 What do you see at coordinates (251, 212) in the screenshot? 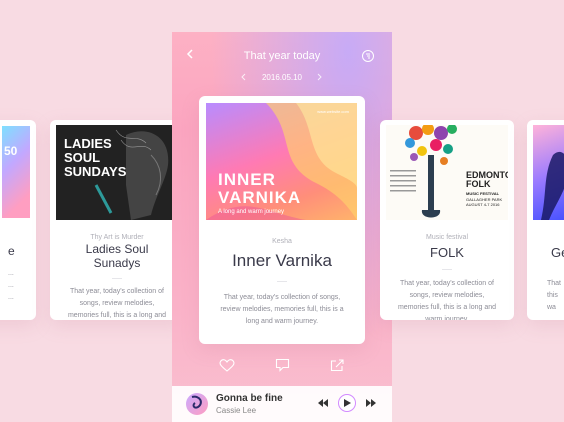
I see `inner-varnika-cover-subtitle: A long and warm journey` at bounding box center [251, 212].